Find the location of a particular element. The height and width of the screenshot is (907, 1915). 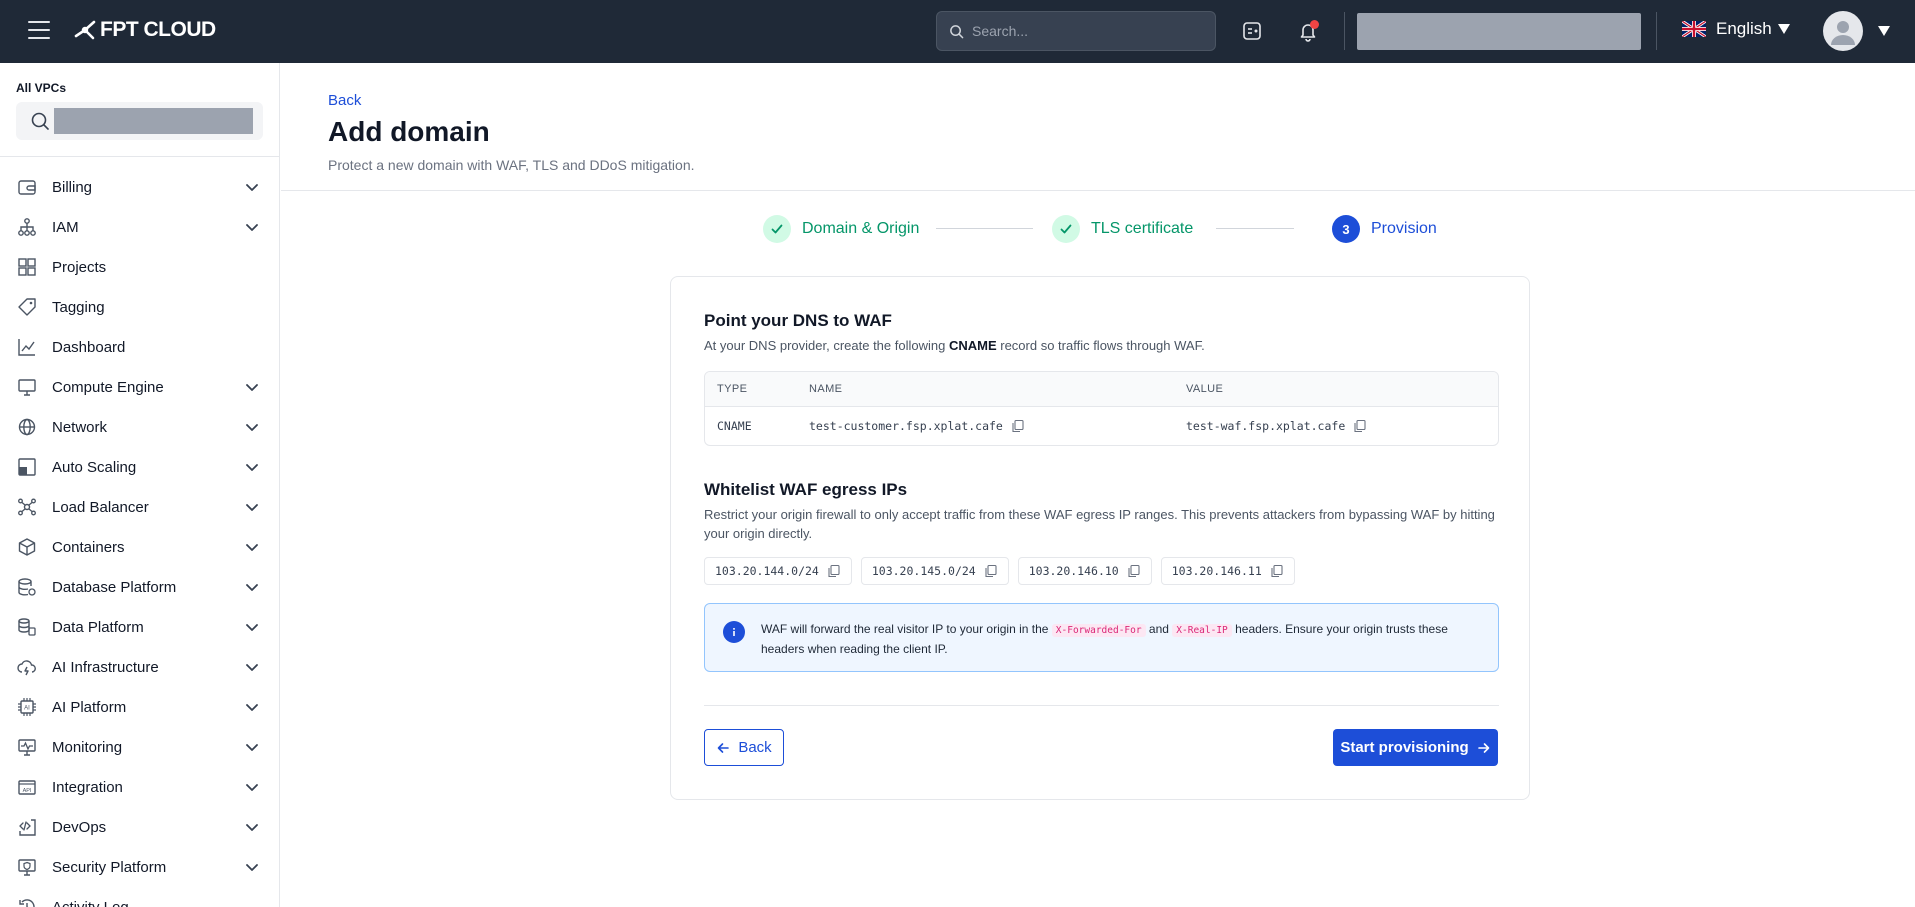

notifications-button is located at coordinates (1308, 31).